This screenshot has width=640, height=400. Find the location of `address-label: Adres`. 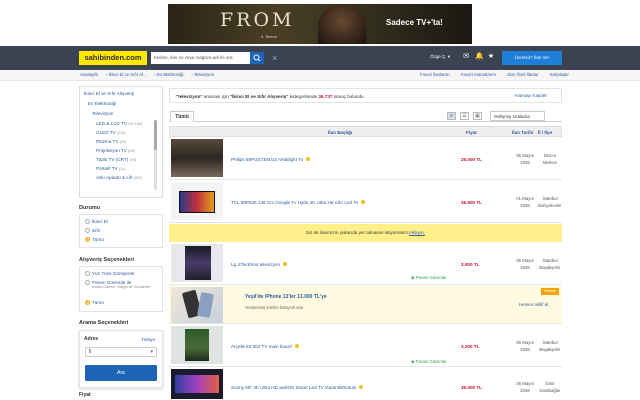

address-label: Adres is located at coordinates (91, 339).